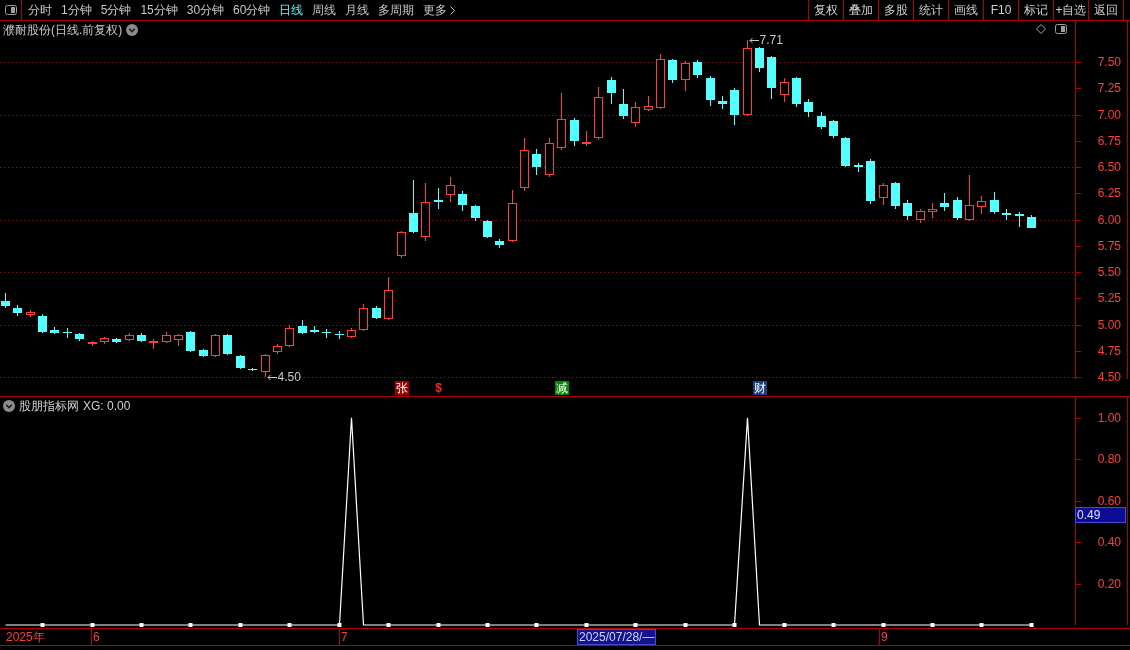 The image size is (1130, 650). Describe the element at coordinates (76, 10) in the screenshot. I see `period-tab: 1分钟` at that location.